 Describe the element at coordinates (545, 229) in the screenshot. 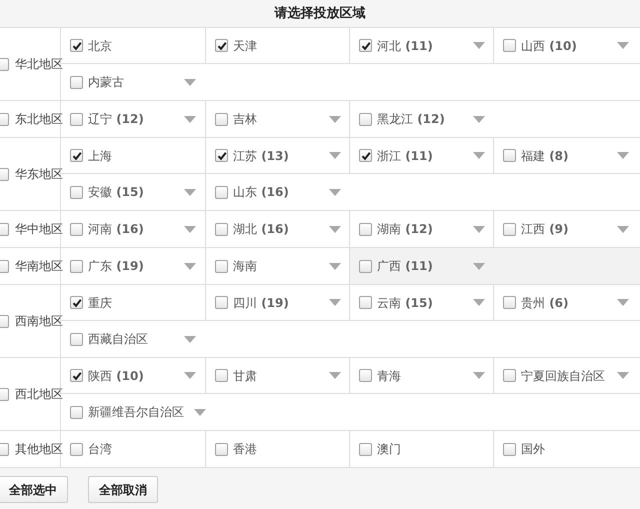

I see `province-label: 江西 (9)` at that location.